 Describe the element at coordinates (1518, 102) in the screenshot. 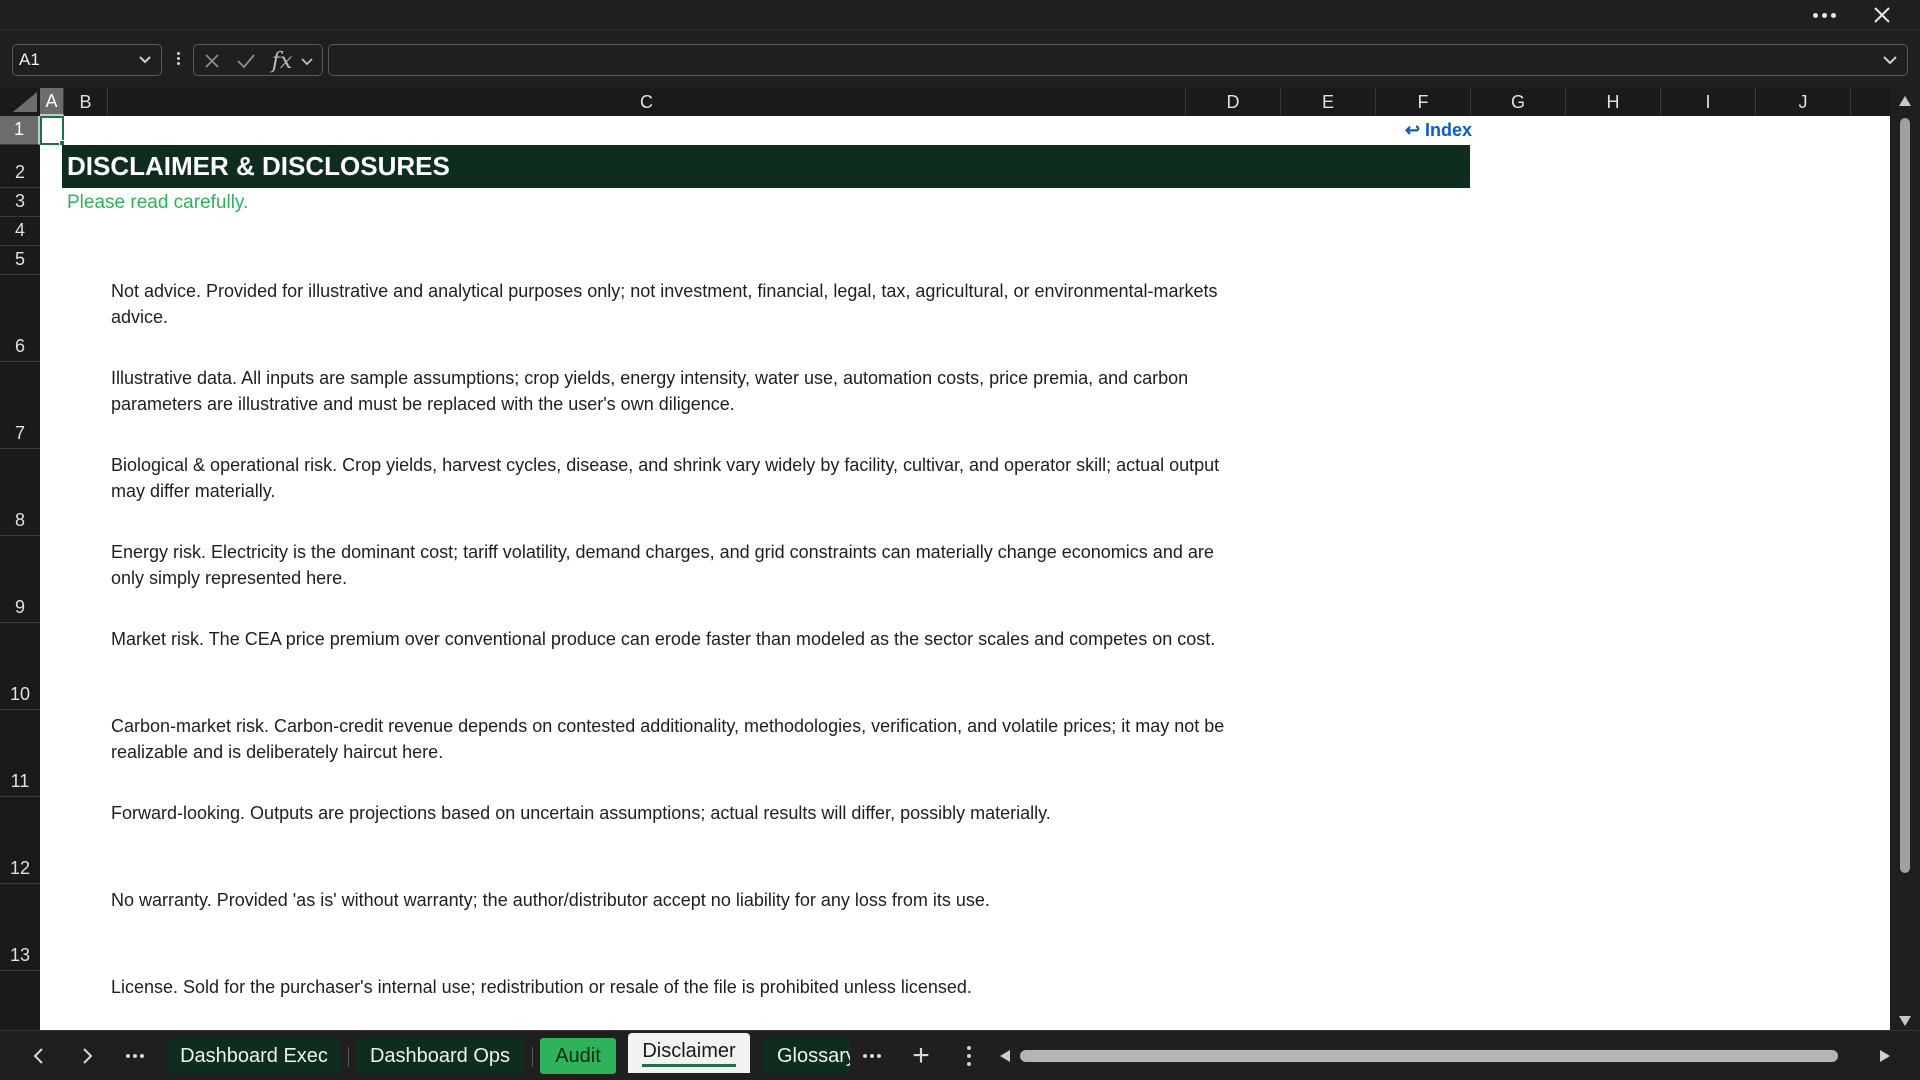

I see `column-header-g: G` at that location.